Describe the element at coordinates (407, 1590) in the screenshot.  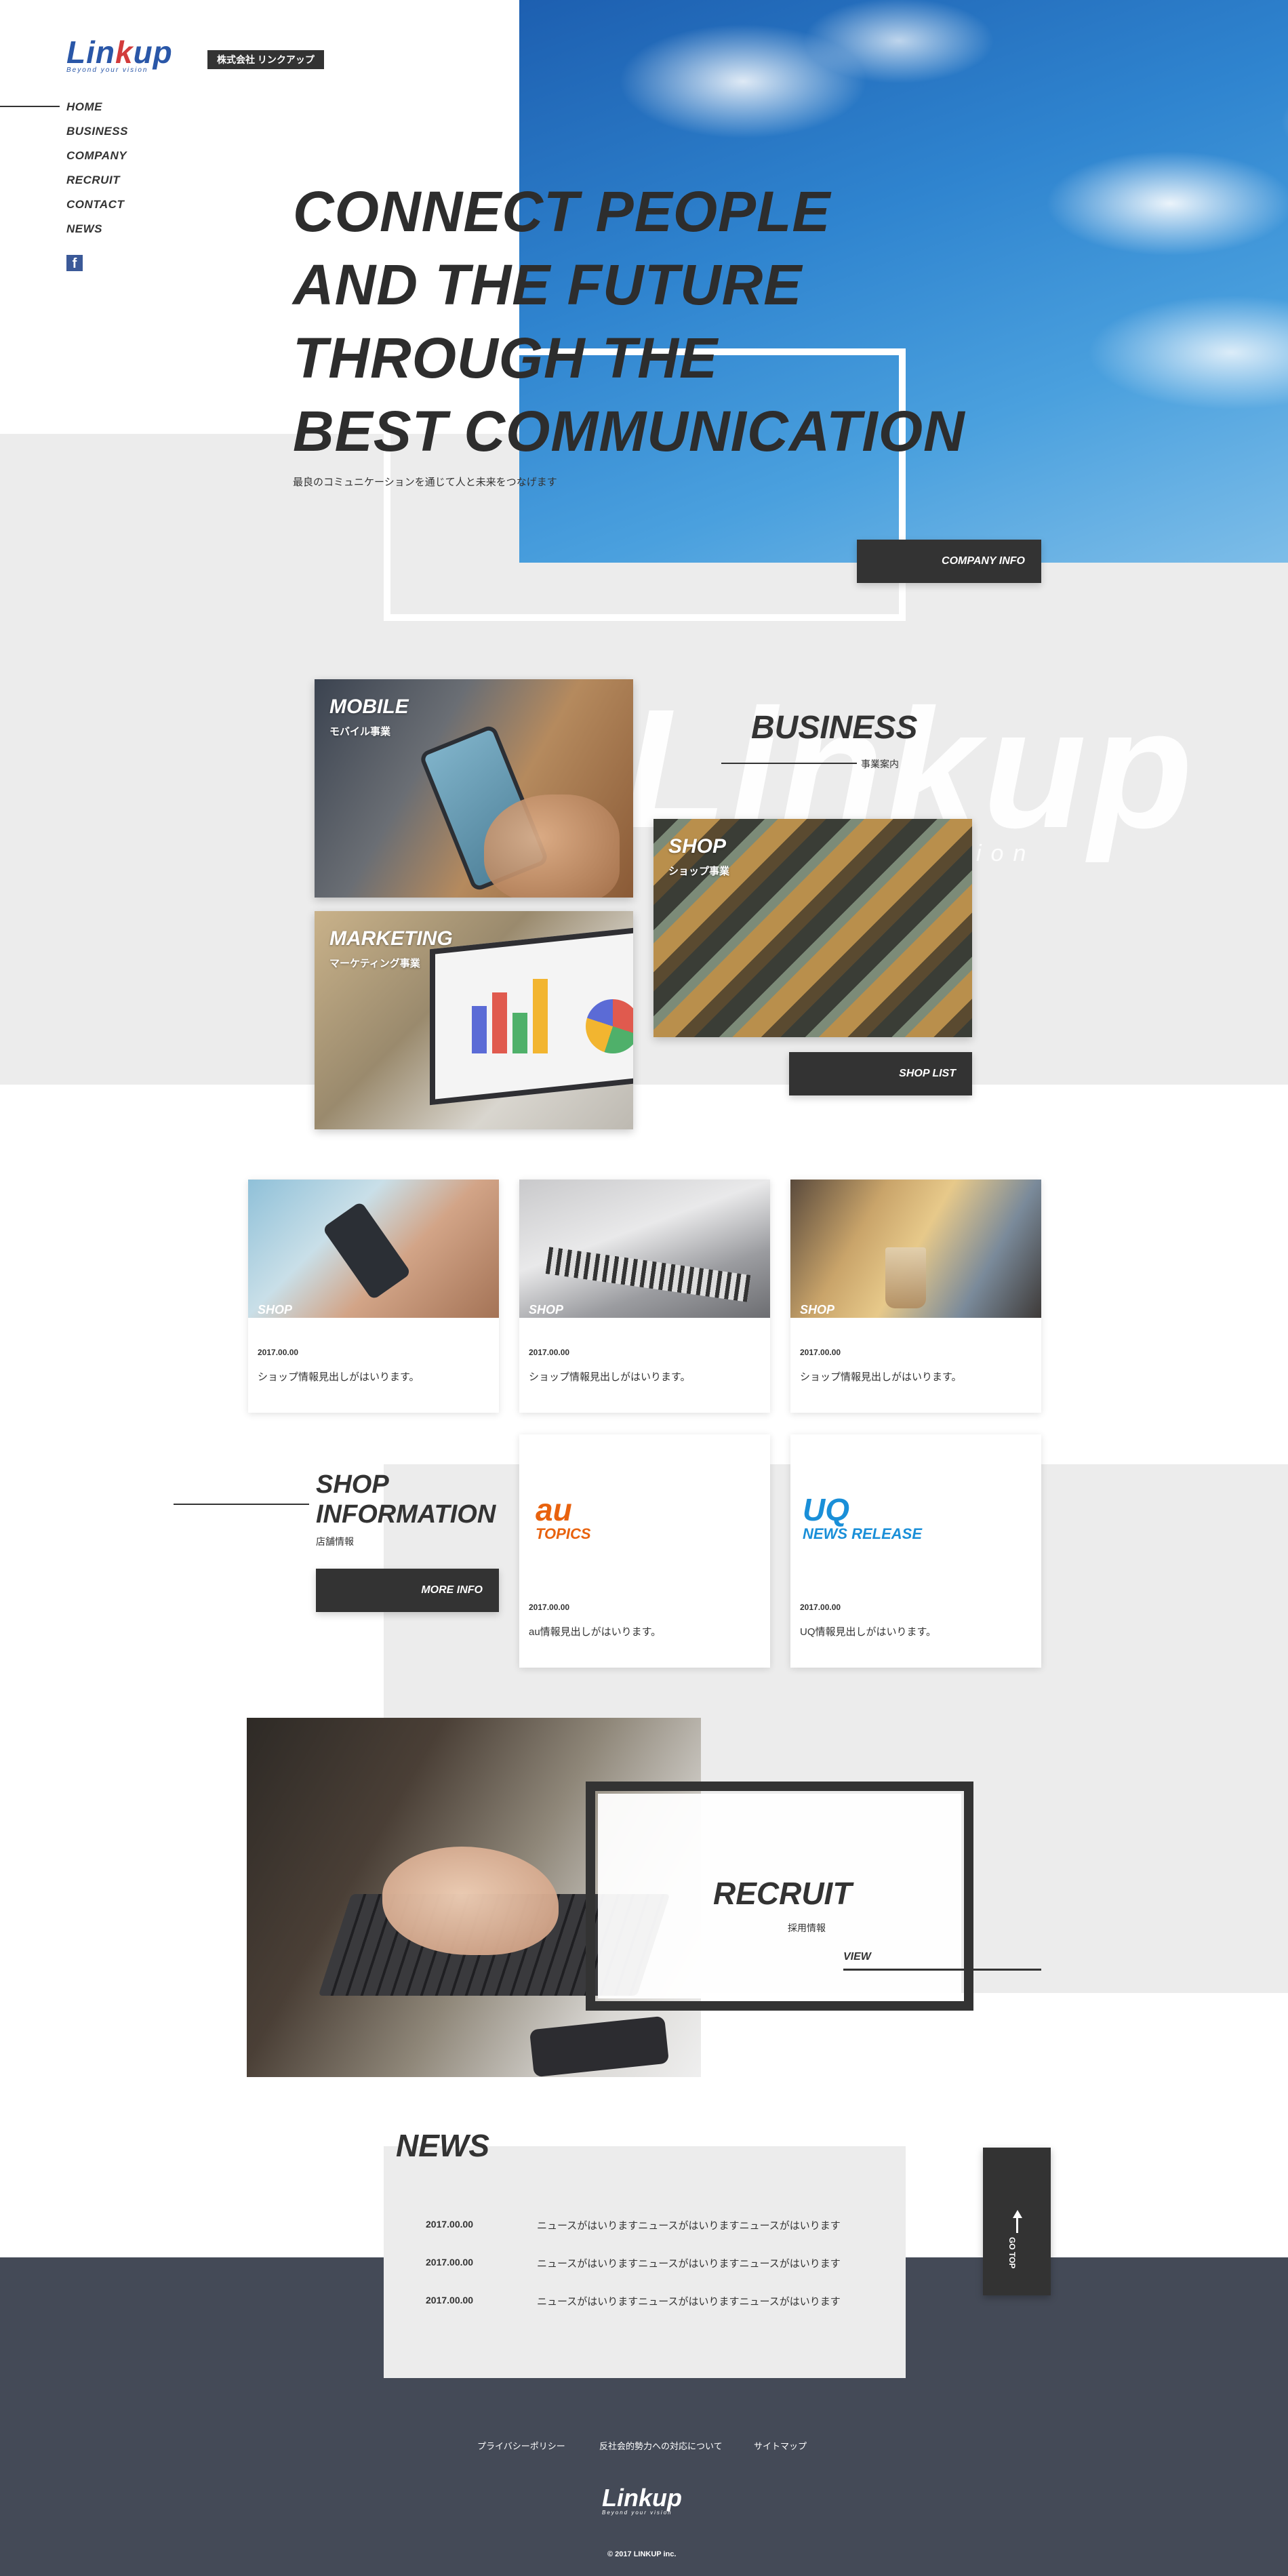
I see `more-info-button: MORE INFO` at that location.